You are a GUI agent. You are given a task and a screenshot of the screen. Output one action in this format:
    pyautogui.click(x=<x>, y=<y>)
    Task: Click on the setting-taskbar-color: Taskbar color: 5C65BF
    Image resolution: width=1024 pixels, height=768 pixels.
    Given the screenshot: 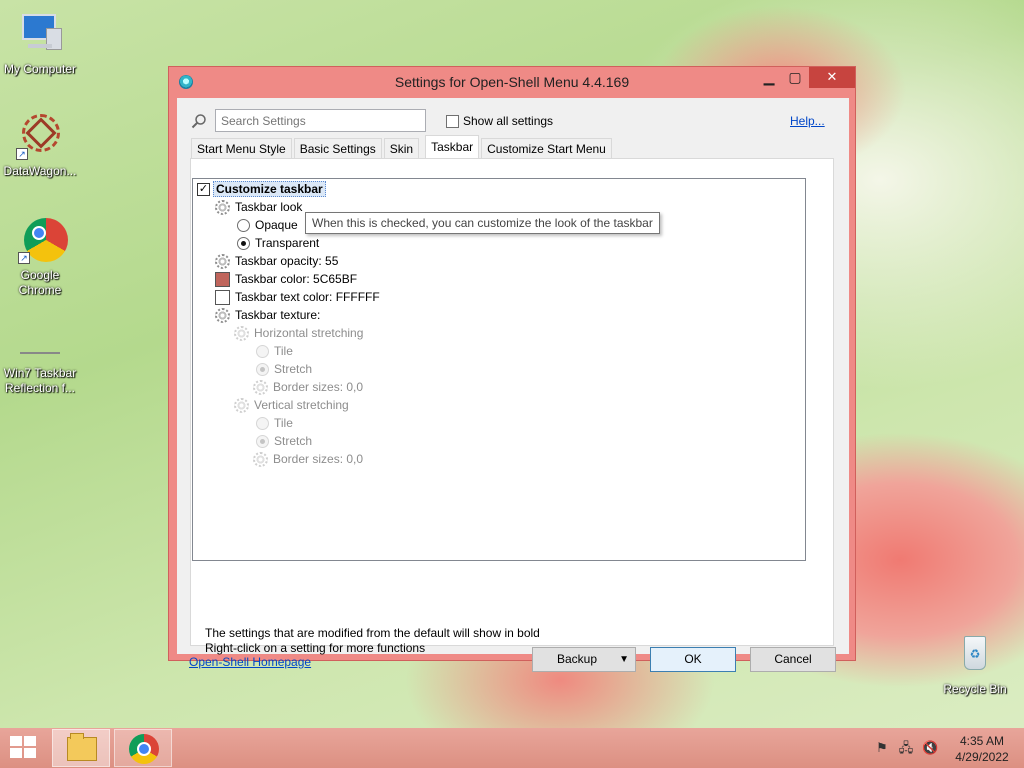 What is the action you would take?
    pyautogui.click(x=286, y=279)
    